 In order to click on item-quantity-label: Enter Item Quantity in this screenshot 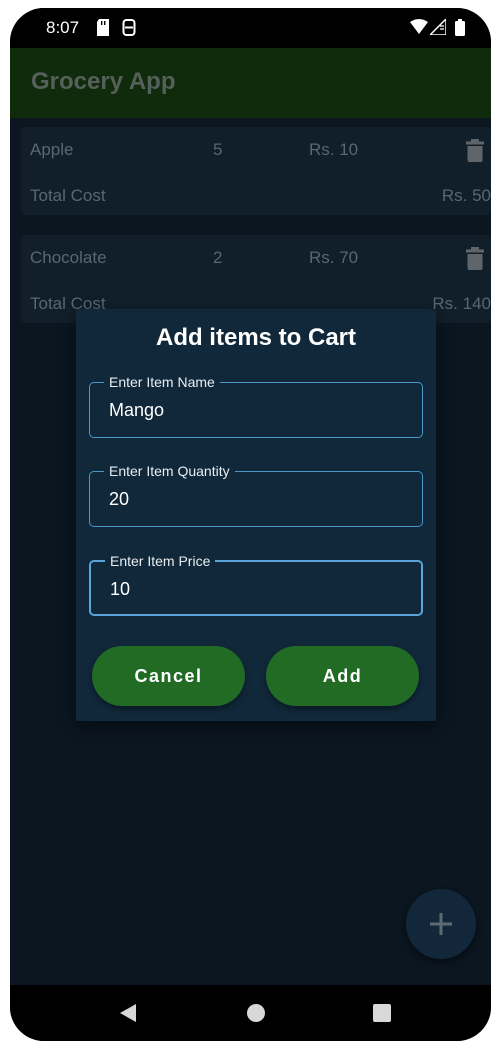, I will do `click(169, 471)`.